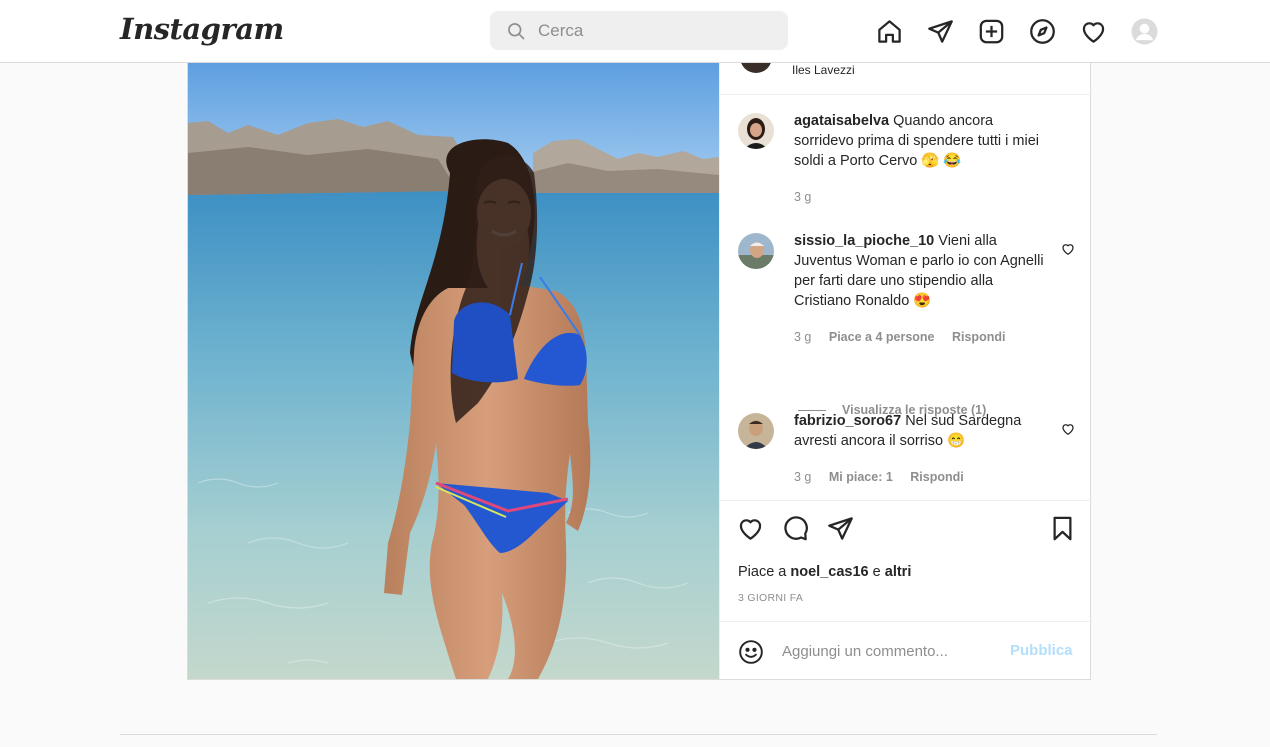 The image size is (1270, 747). Describe the element at coordinates (898, 572) in the screenshot. I see `likes-others-link: altri` at that location.